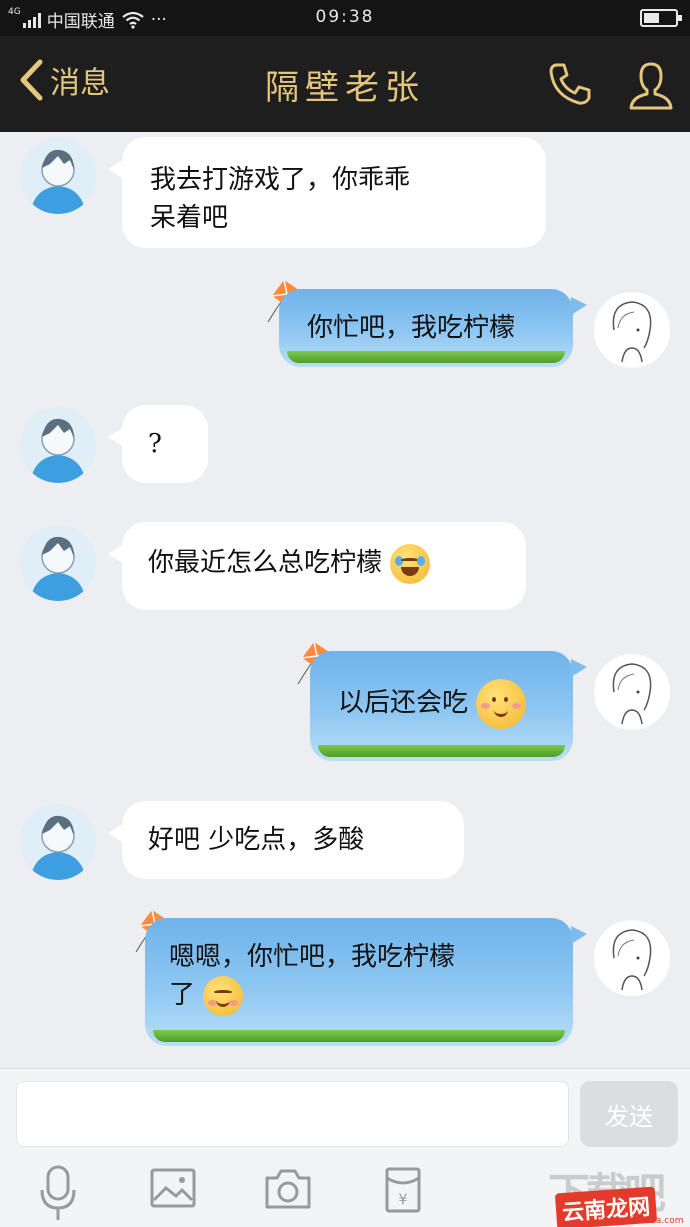  I want to click on message-text: 嗯嗯，你忙吧，我吃柠檬, so click(312, 957).